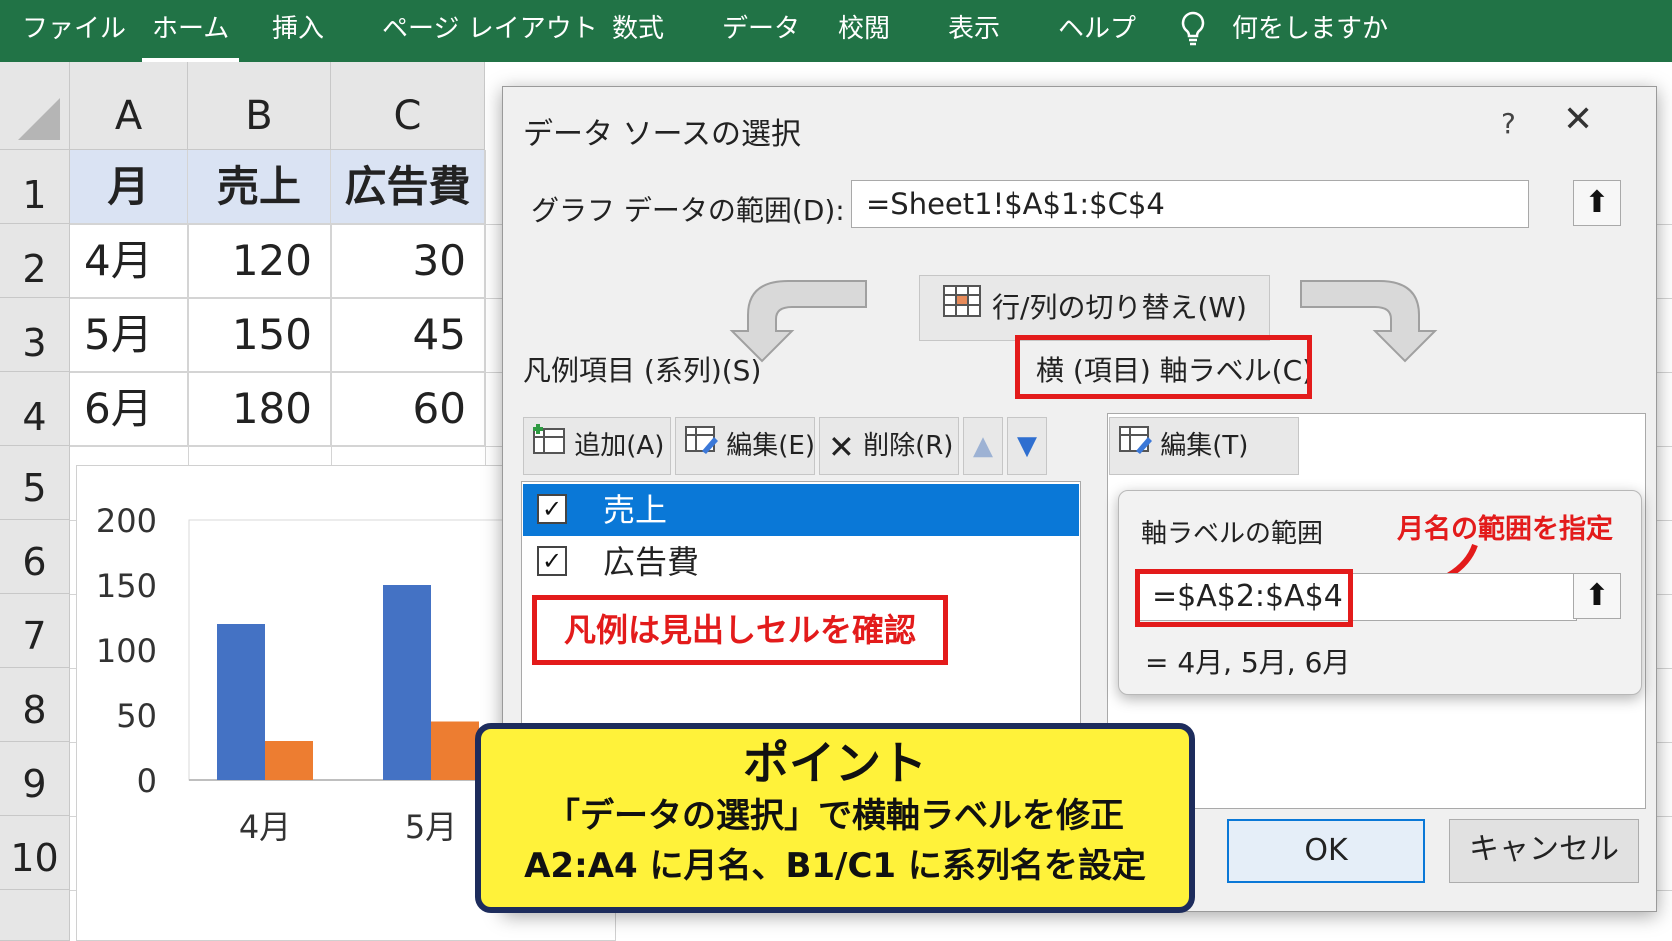  I want to click on row-header-3: 3, so click(35, 335).